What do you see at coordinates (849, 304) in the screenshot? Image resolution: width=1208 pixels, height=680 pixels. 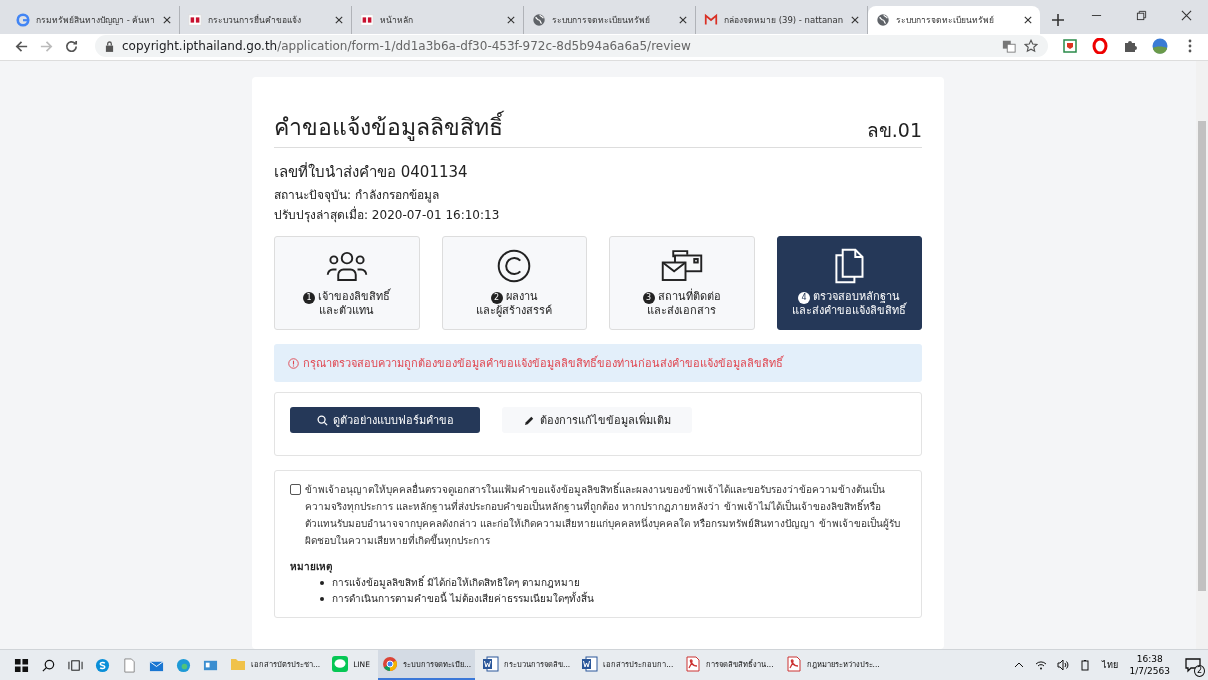 I see `step-label: 4 ตรวจสอบหลักฐาน และส่งคำขอแจ้งลิขสิทธิ์` at bounding box center [849, 304].